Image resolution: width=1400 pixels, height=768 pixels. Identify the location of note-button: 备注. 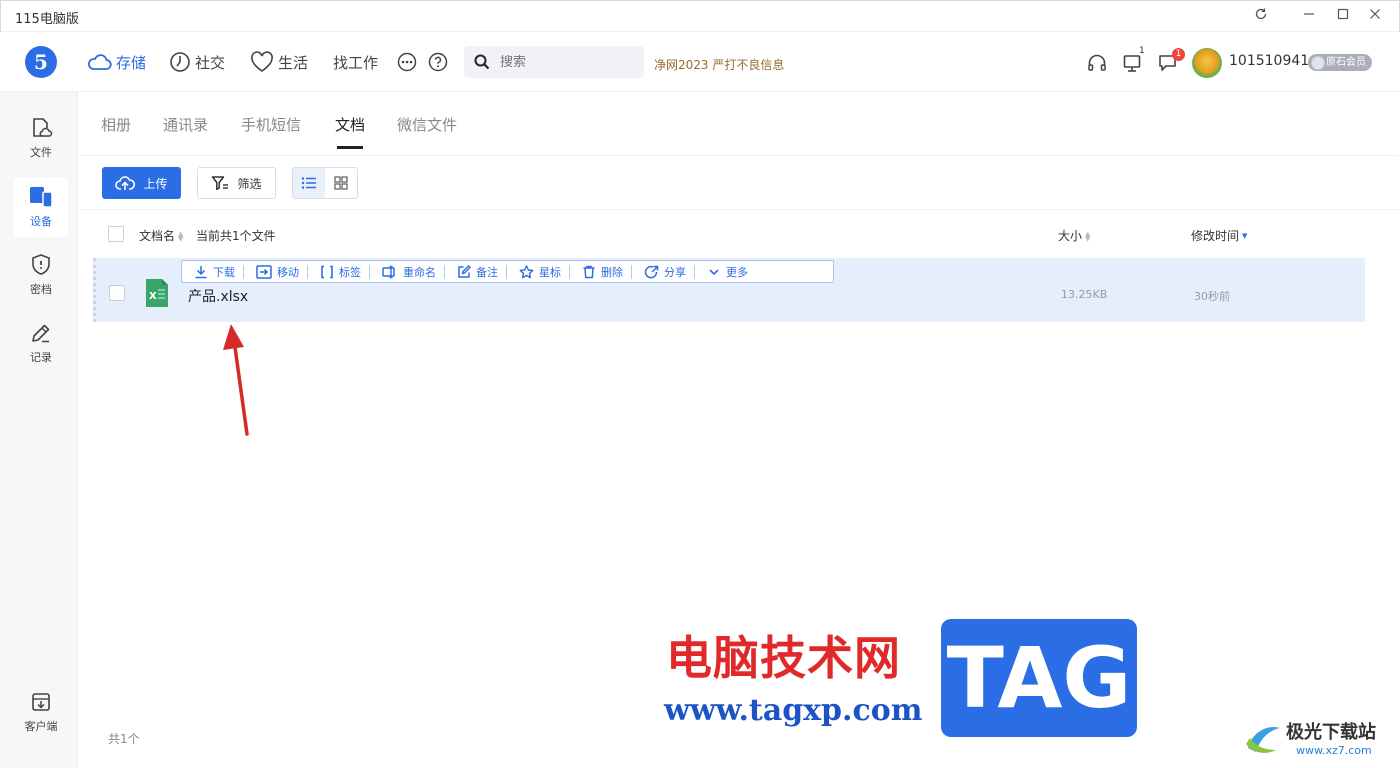
(476, 271).